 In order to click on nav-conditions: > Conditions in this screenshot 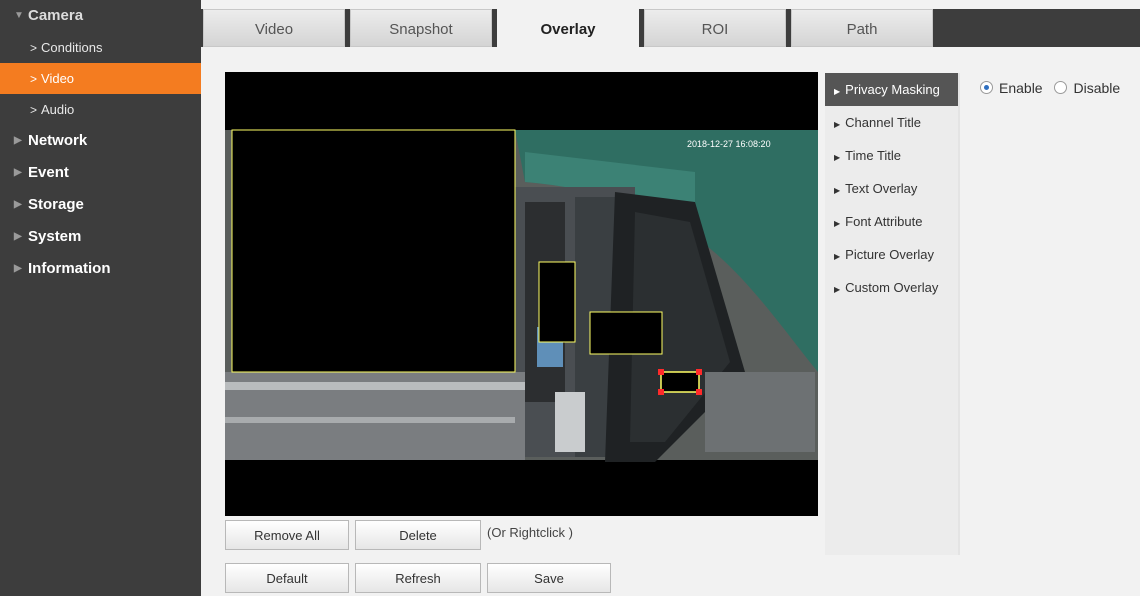, I will do `click(100, 47)`.